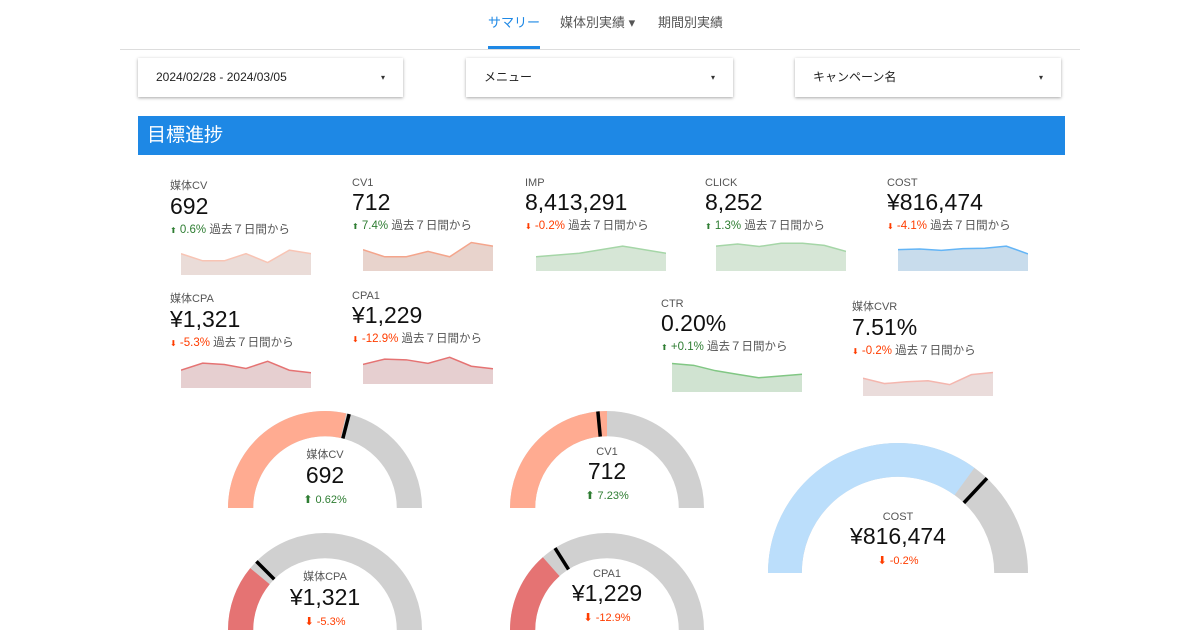 Image resolution: width=1200 pixels, height=630 pixels. I want to click on kpi-change: ⬆ 0.6% 過去７日間から, so click(255, 229).